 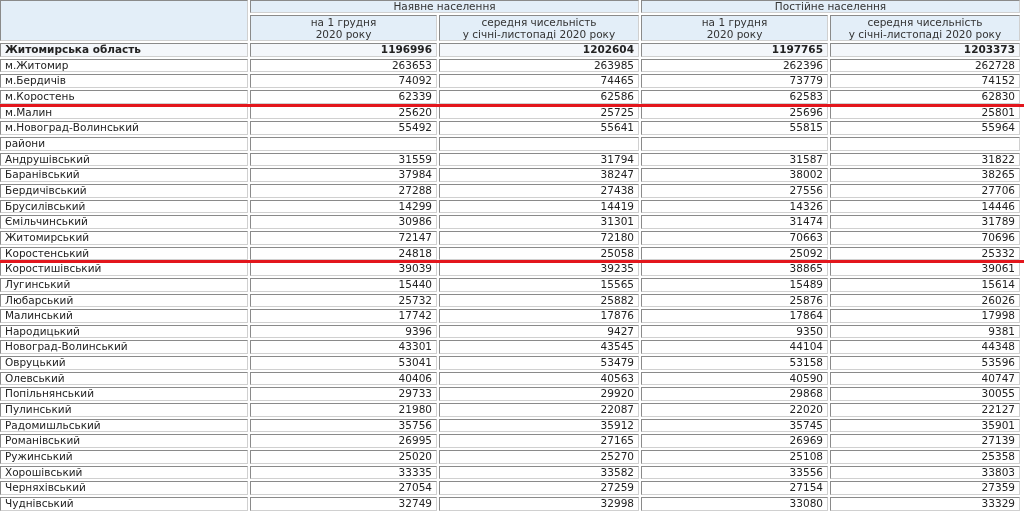 I want to click on row-label: Пулинський, so click(x=124, y=410).